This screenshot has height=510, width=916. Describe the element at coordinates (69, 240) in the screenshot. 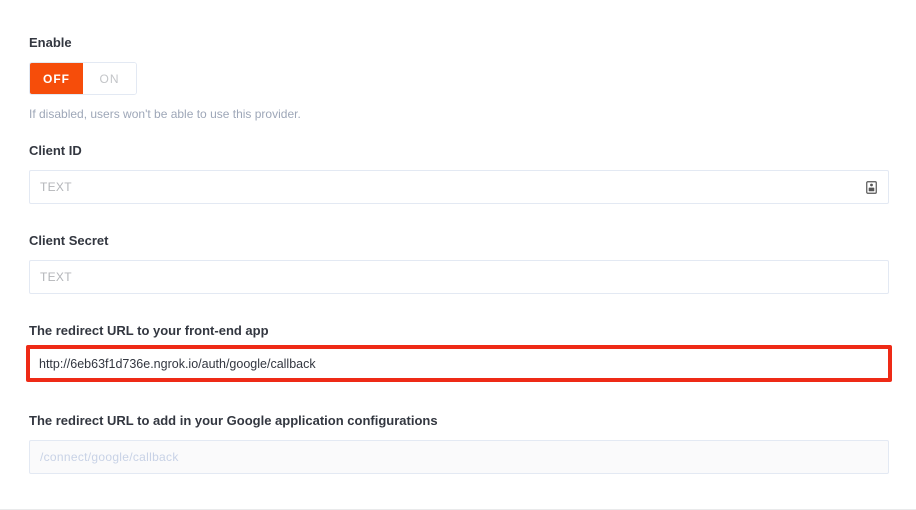

I see `client-secret-label: Client Secret` at that location.